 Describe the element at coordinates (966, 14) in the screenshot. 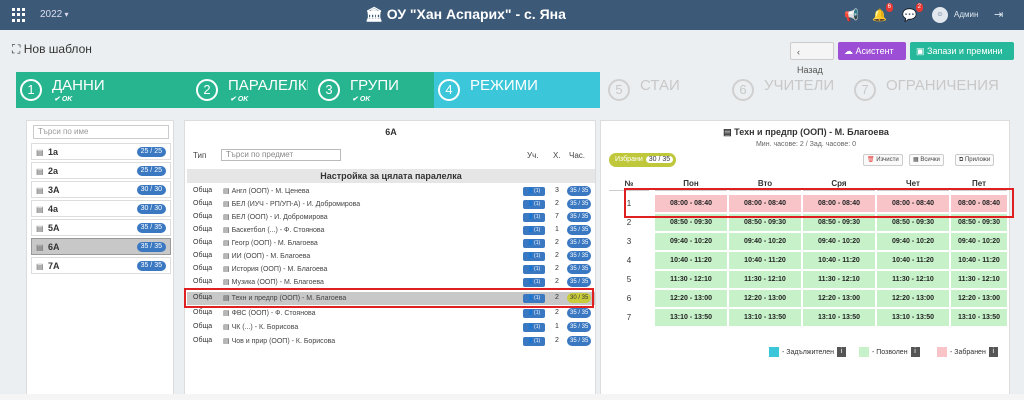

I see `user-name: Админ` at that location.